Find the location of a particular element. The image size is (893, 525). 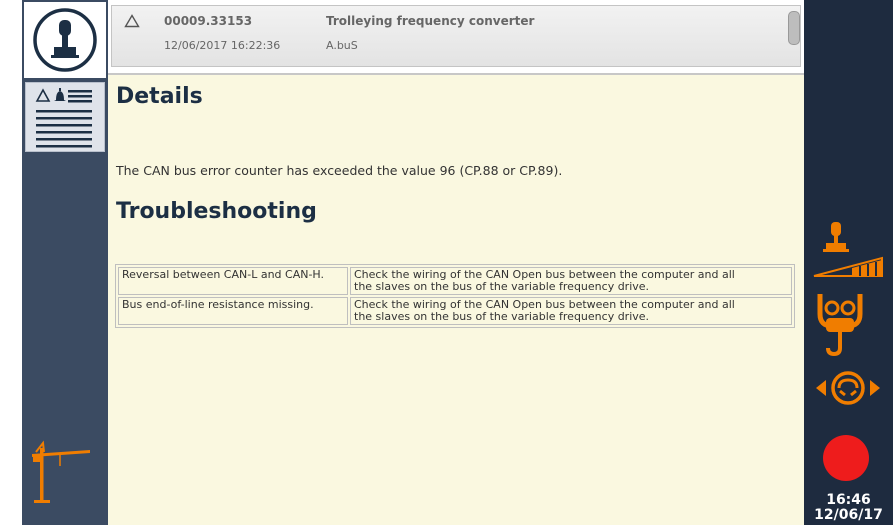

cause-cell: Reversal between CAN-L and CAN-H. is located at coordinates (233, 281).